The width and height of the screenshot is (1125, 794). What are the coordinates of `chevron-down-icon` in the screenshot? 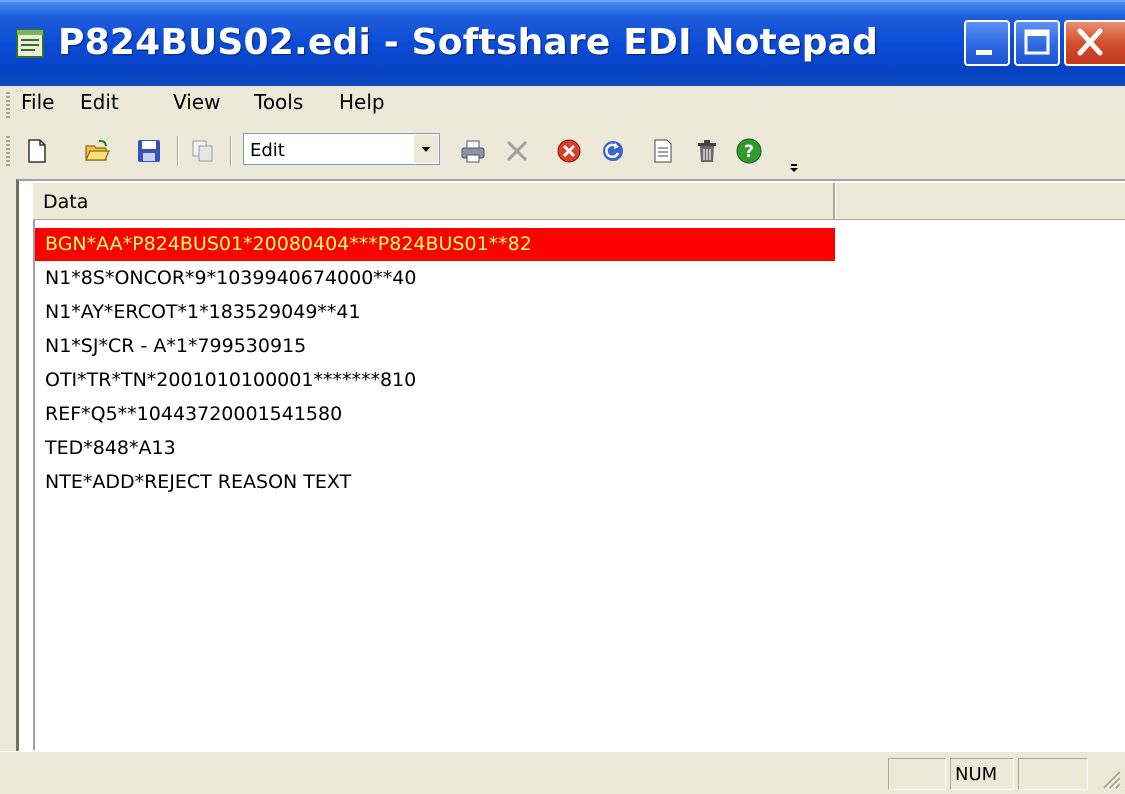 It's located at (426, 149).